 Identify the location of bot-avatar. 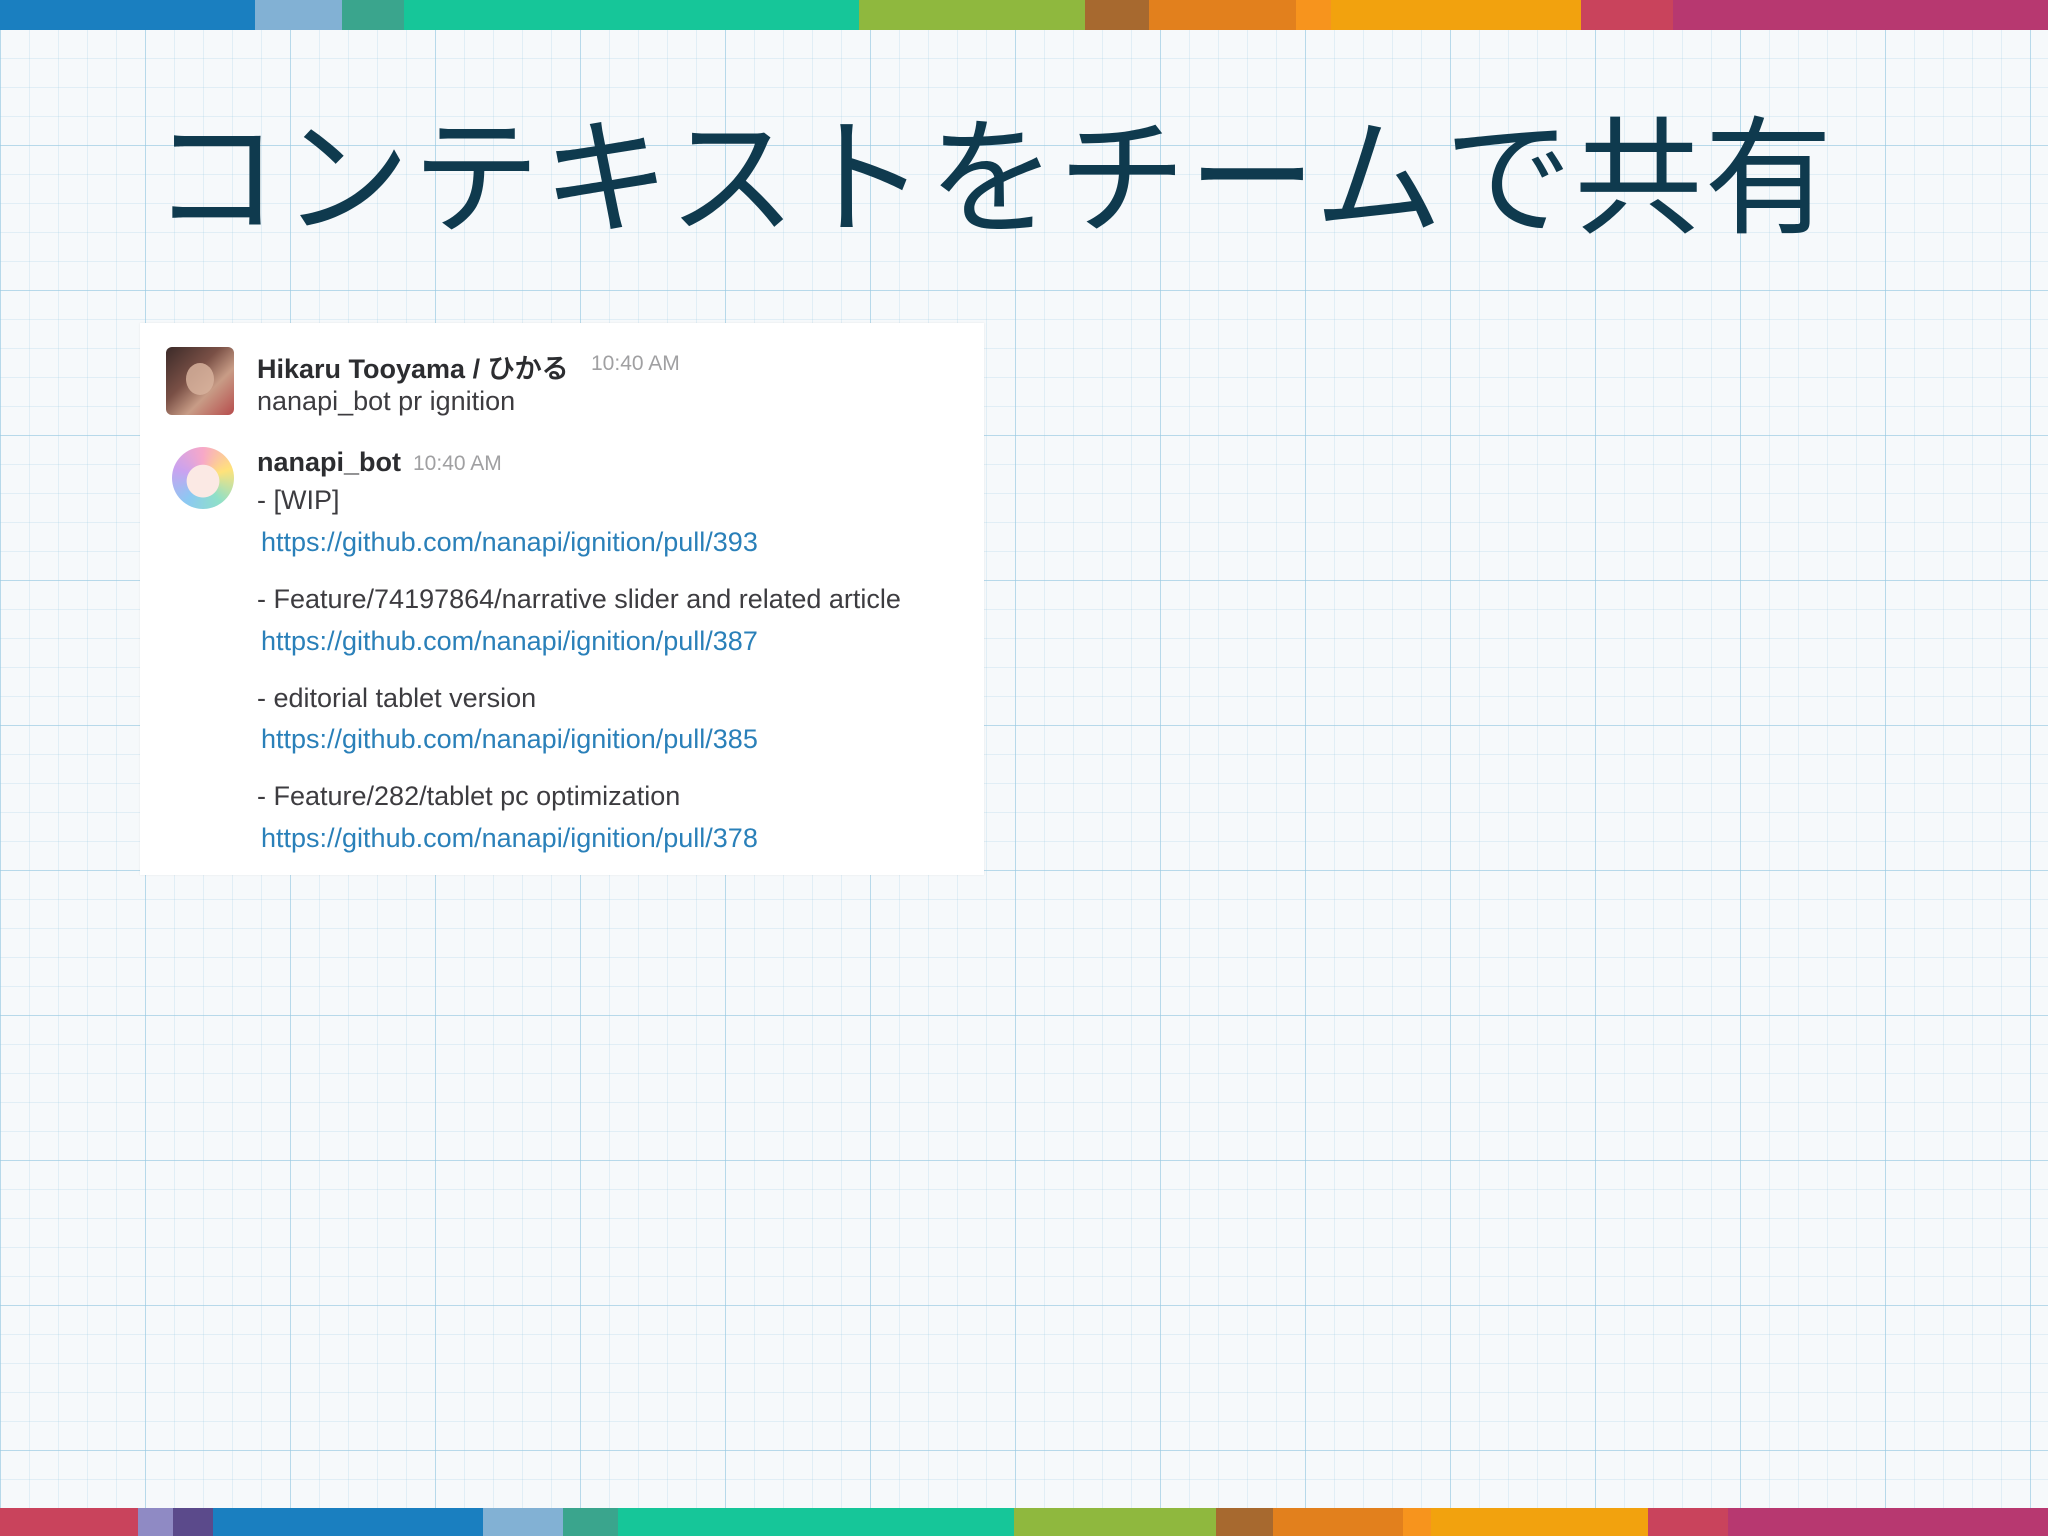
(203, 478).